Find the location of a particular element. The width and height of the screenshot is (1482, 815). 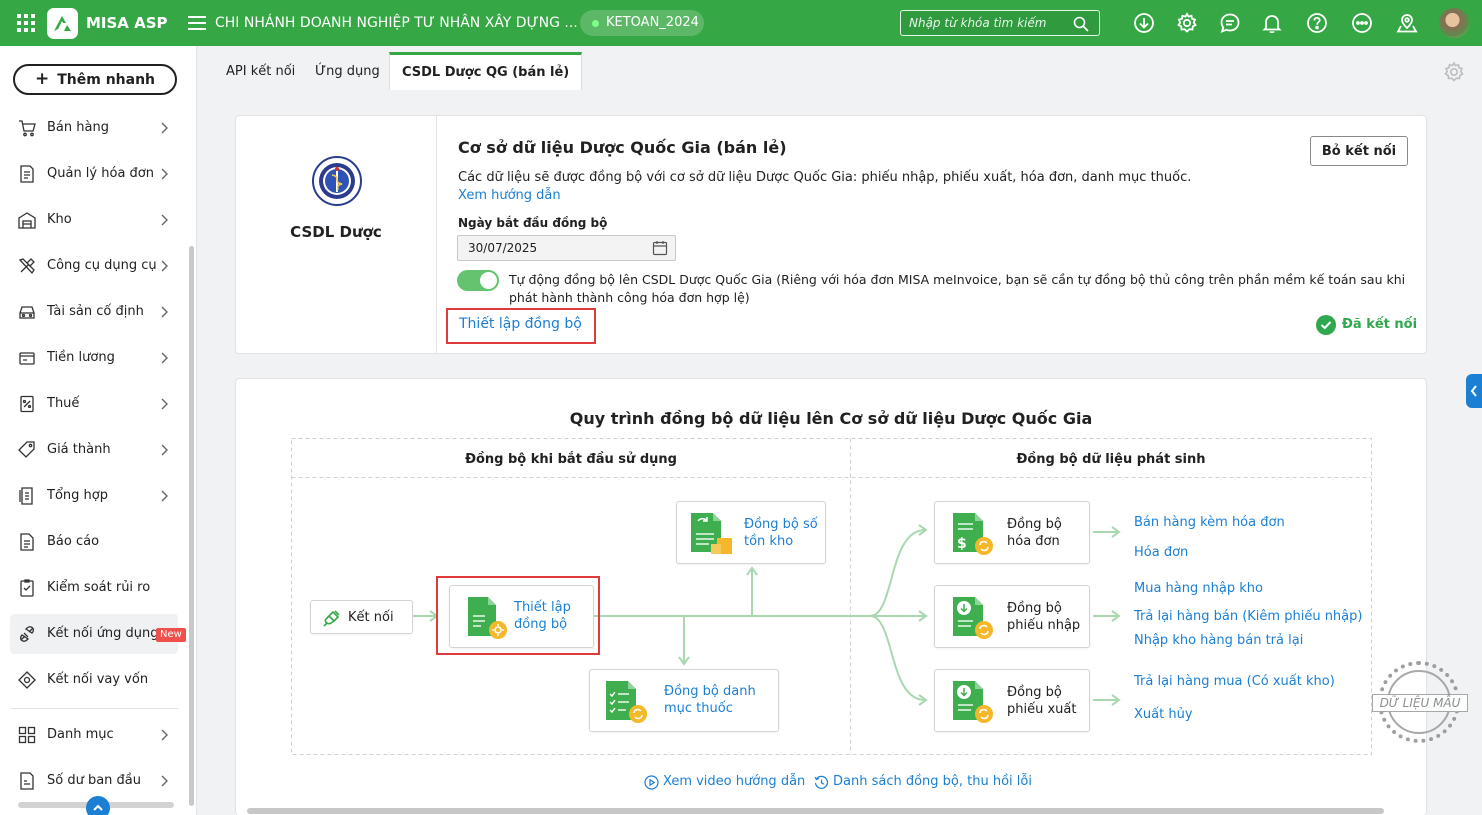

stock-node-line2: tồn kho is located at coordinates (769, 541).